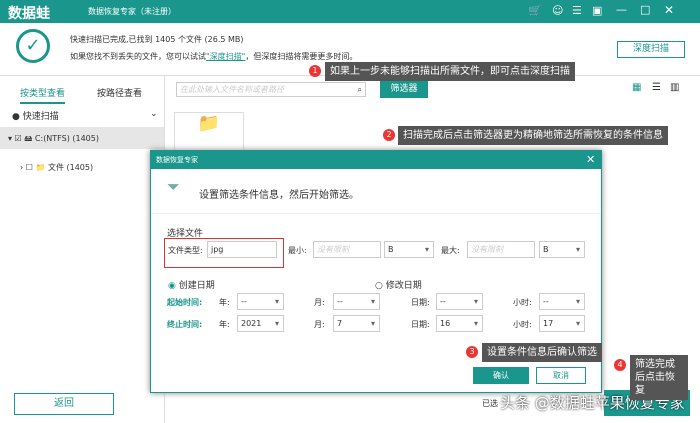 The width and height of the screenshot is (700, 423). What do you see at coordinates (659, 377) in the screenshot?
I see `tip-4: 筛选完成后点击恢复` at bounding box center [659, 377].